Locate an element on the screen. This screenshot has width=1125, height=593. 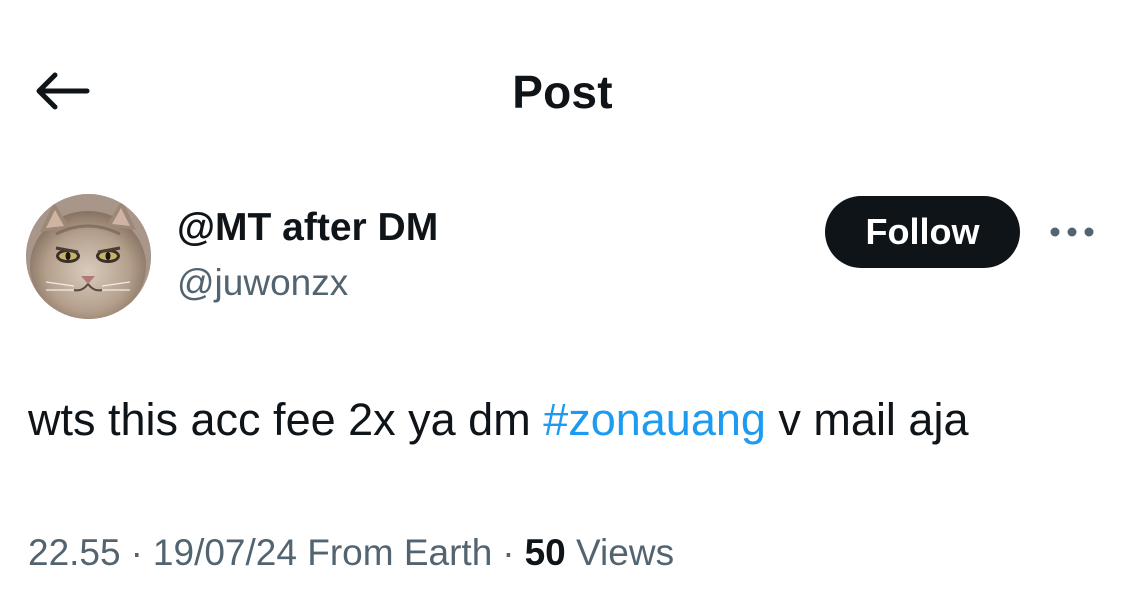
post-text-after: v mail aja is located at coordinates (867, 419).